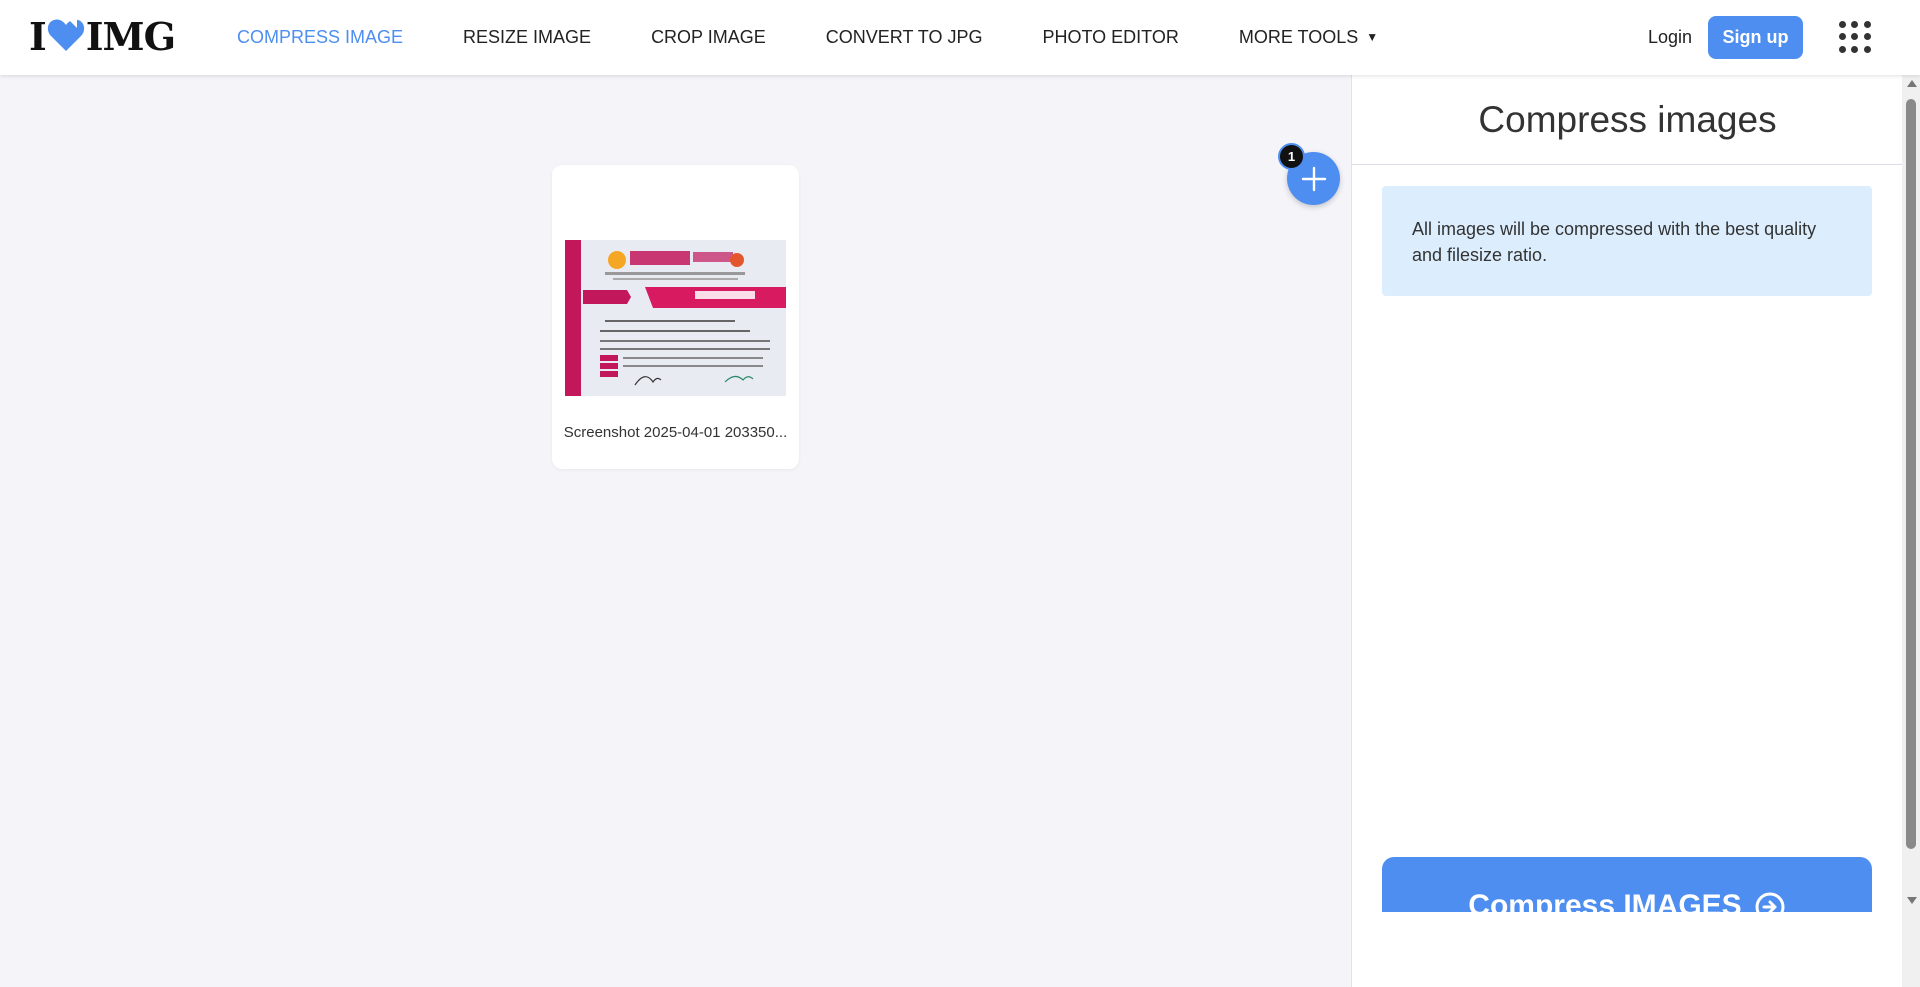  Describe the element at coordinates (1298, 37) in the screenshot. I see `nav-more-tools-label: MORE TOOLS` at that location.